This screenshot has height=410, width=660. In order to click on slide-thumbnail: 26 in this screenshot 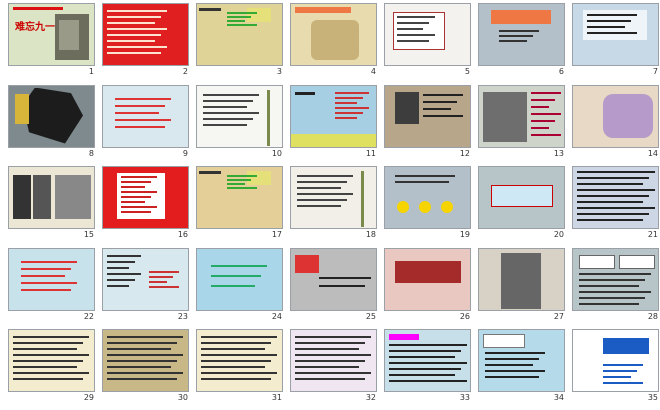, I will do `click(429, 285)`.